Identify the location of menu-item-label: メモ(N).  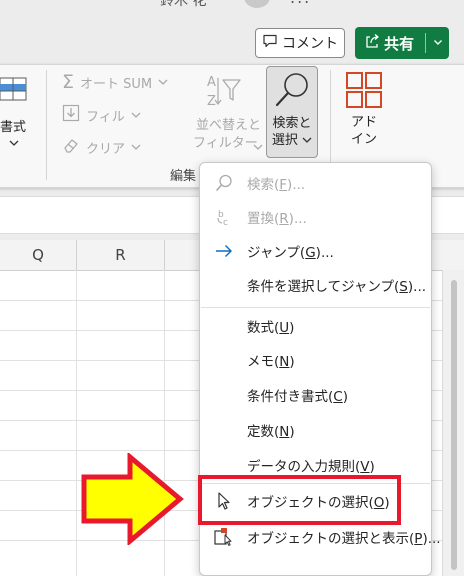
(271, 362).